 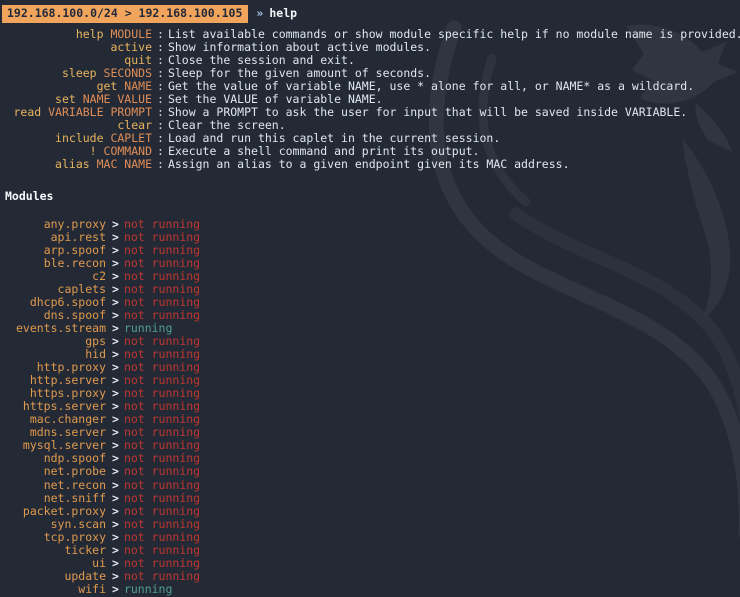 I want to click on module-row: net.sniff > not running, so click(x=370, y=497).